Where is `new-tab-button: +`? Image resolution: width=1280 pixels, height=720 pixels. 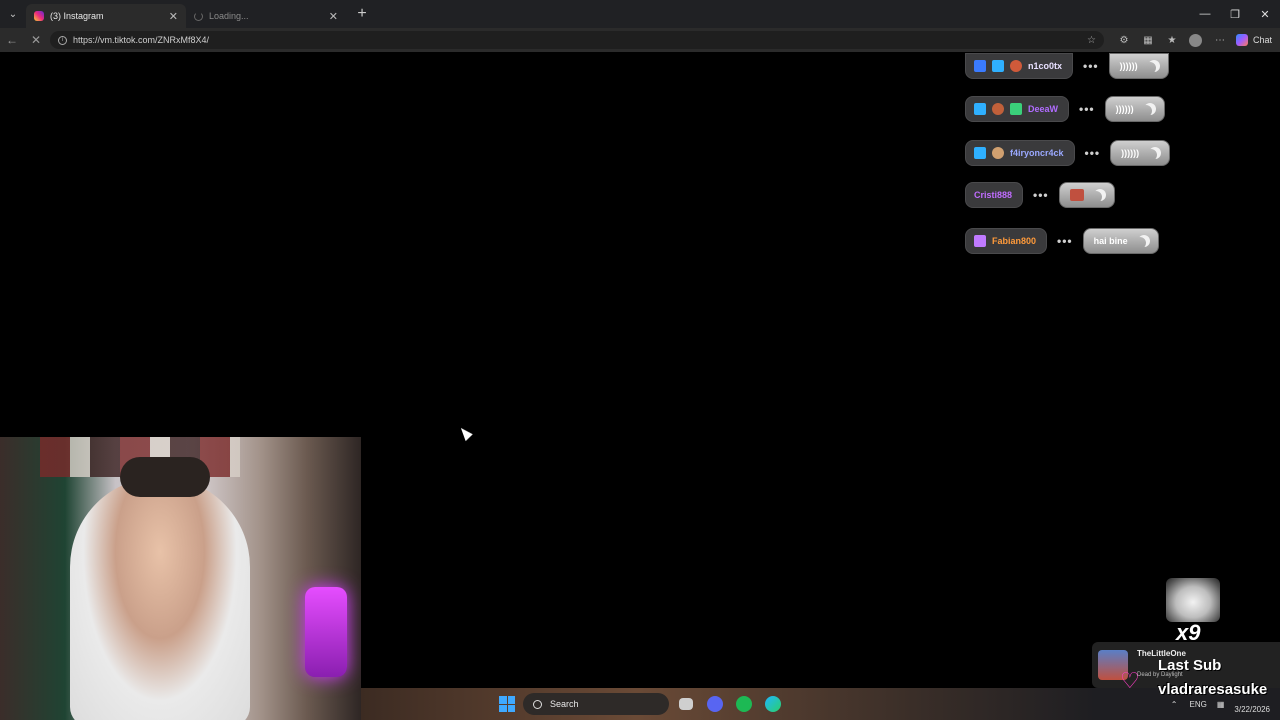 new-tab-button: + is located at coordinates (362, 14).